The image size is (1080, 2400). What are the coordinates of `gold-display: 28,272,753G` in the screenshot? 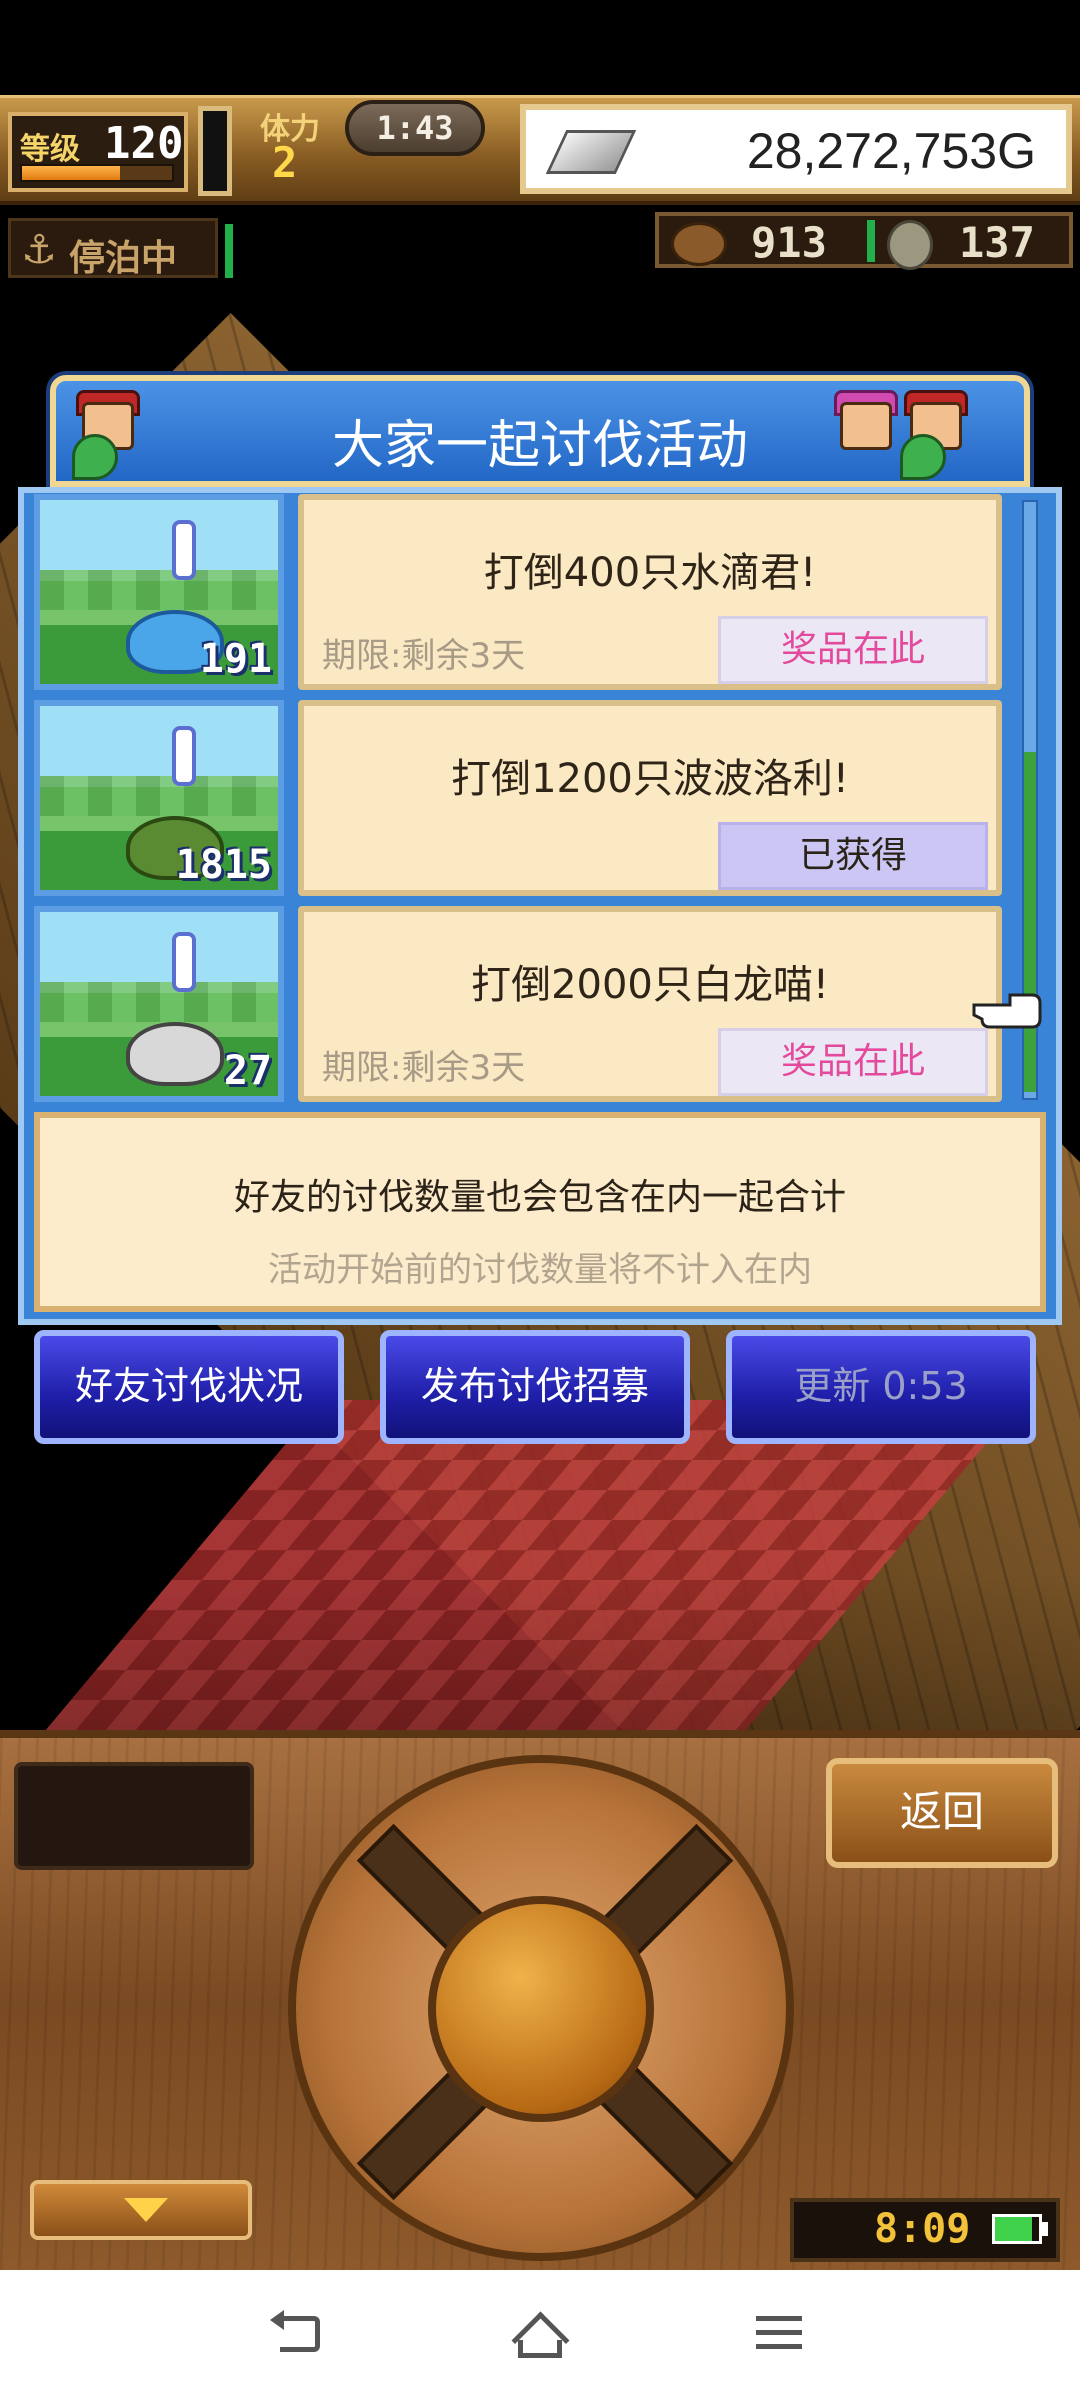 It's located at (796, 149).